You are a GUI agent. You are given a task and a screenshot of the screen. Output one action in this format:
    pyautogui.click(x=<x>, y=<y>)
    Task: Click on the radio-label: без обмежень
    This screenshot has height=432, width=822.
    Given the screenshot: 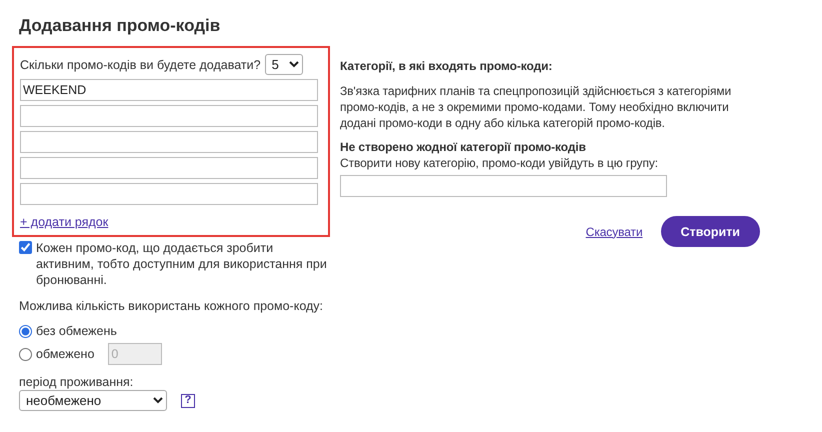 What is the action you would take?
    pyautogui.click(x=76, y=331)
    